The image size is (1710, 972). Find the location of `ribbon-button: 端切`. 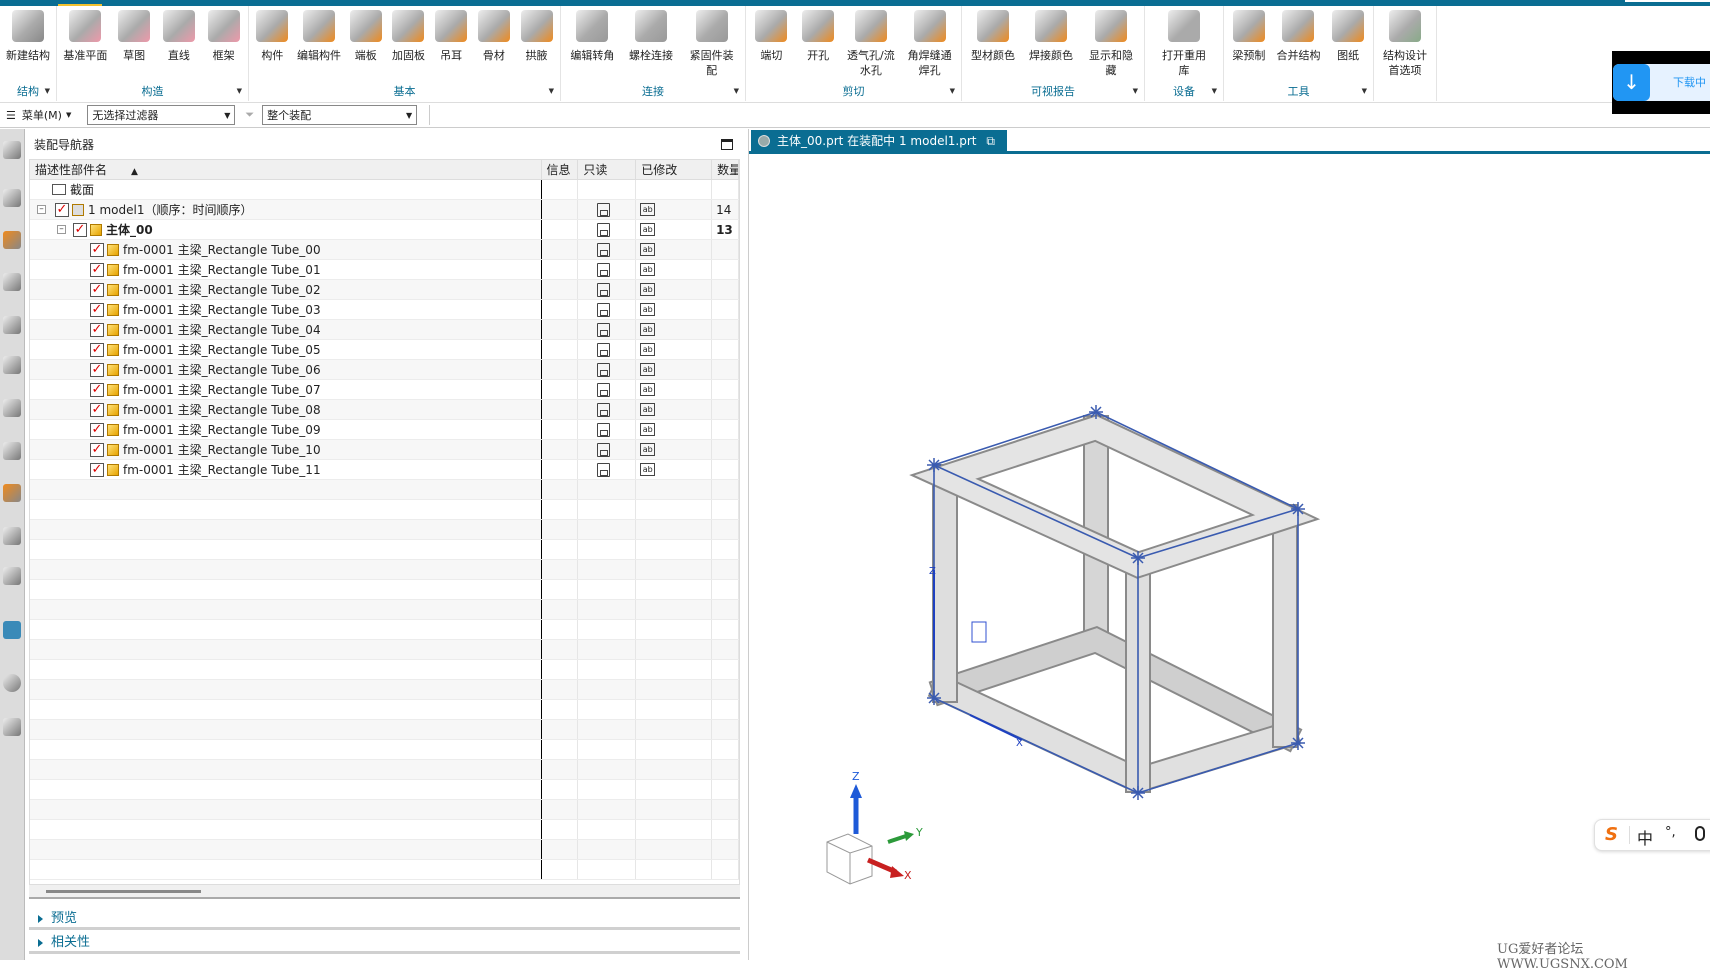

ribbon-button: 端切 is located at coordinates (771, 44).